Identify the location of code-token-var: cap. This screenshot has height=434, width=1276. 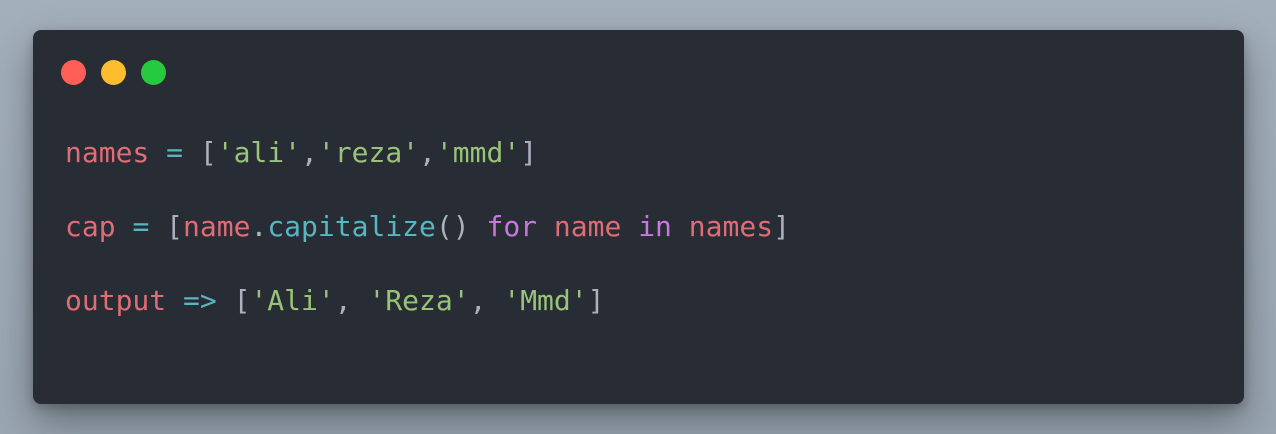
(90, 226).